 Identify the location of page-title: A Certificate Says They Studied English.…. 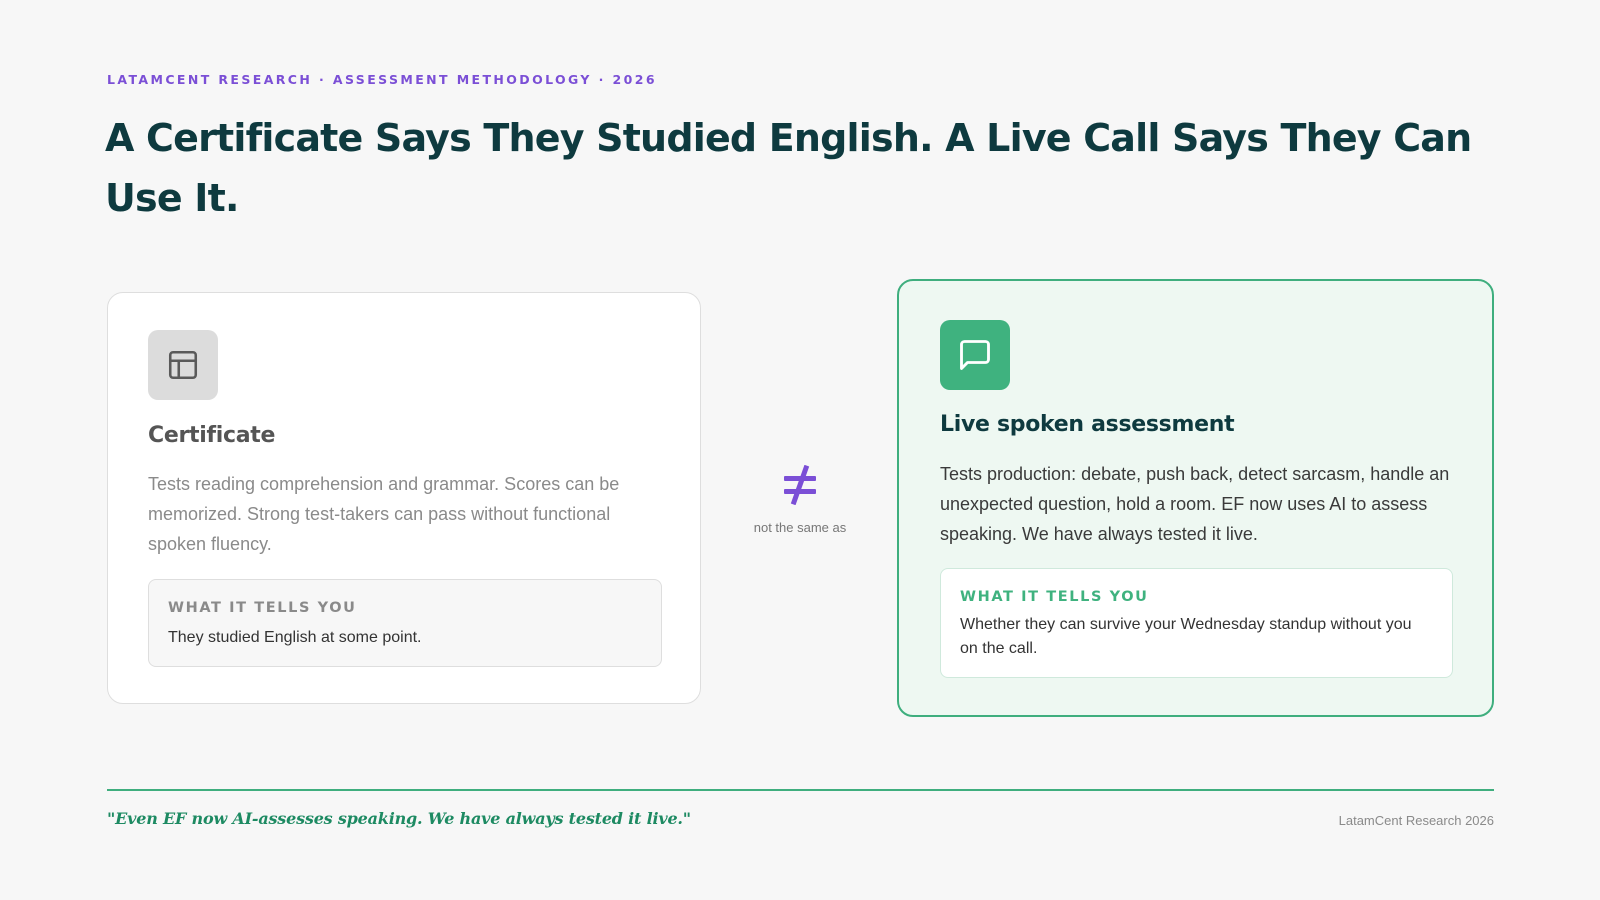
(788, 168).